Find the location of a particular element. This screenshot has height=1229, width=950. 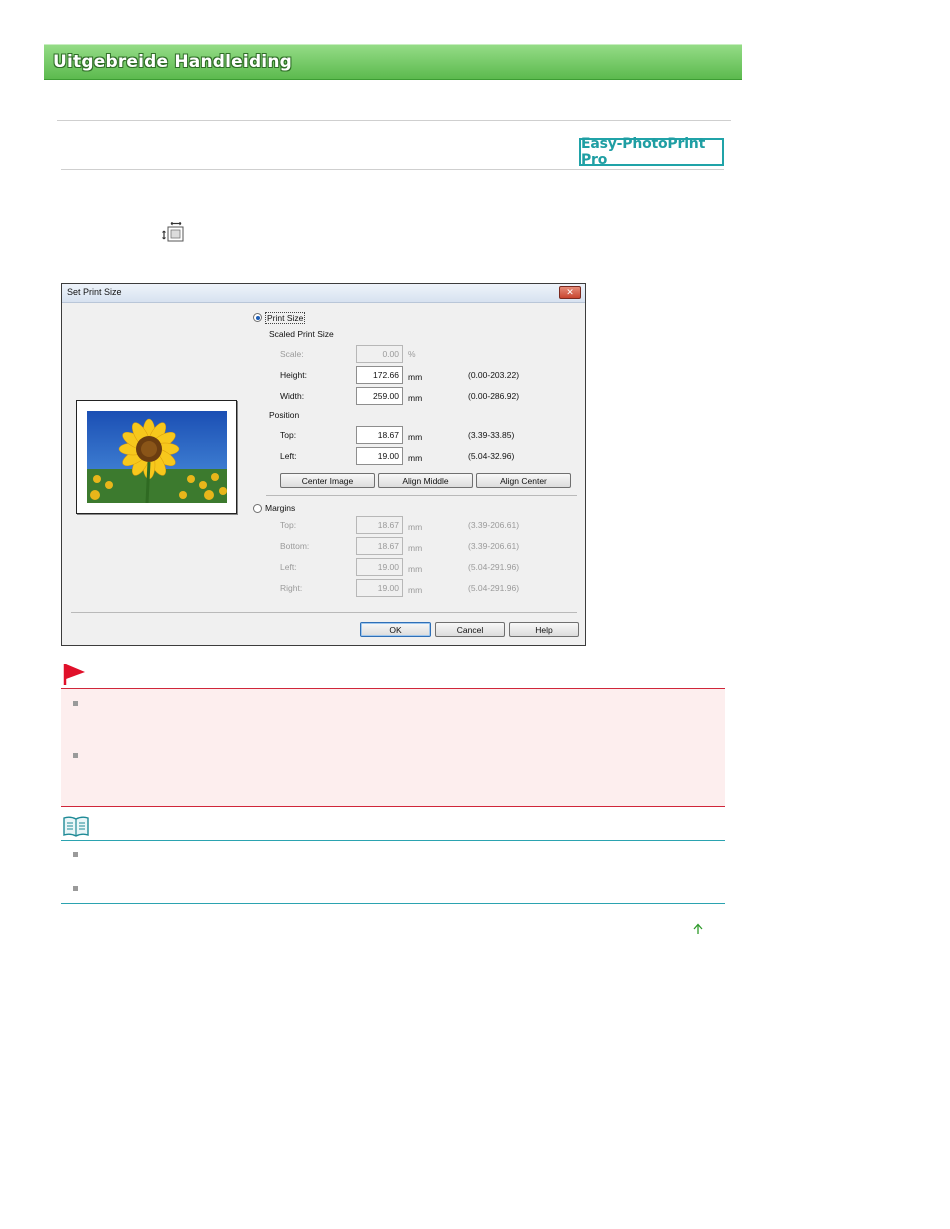

scaled-print-size-label: Scaled Print Size is located at coordinates (301, 334).